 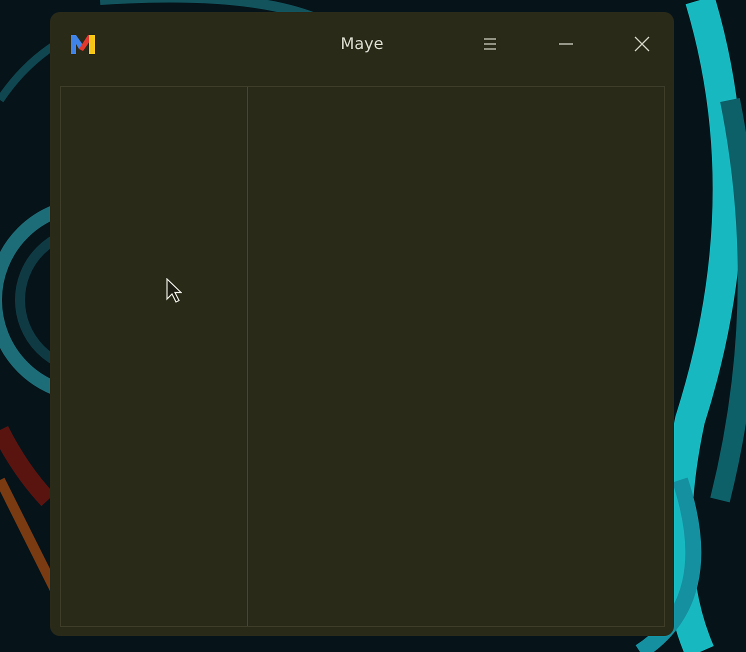 I want to click on window-title: Maye, so click(x=362, y=44).